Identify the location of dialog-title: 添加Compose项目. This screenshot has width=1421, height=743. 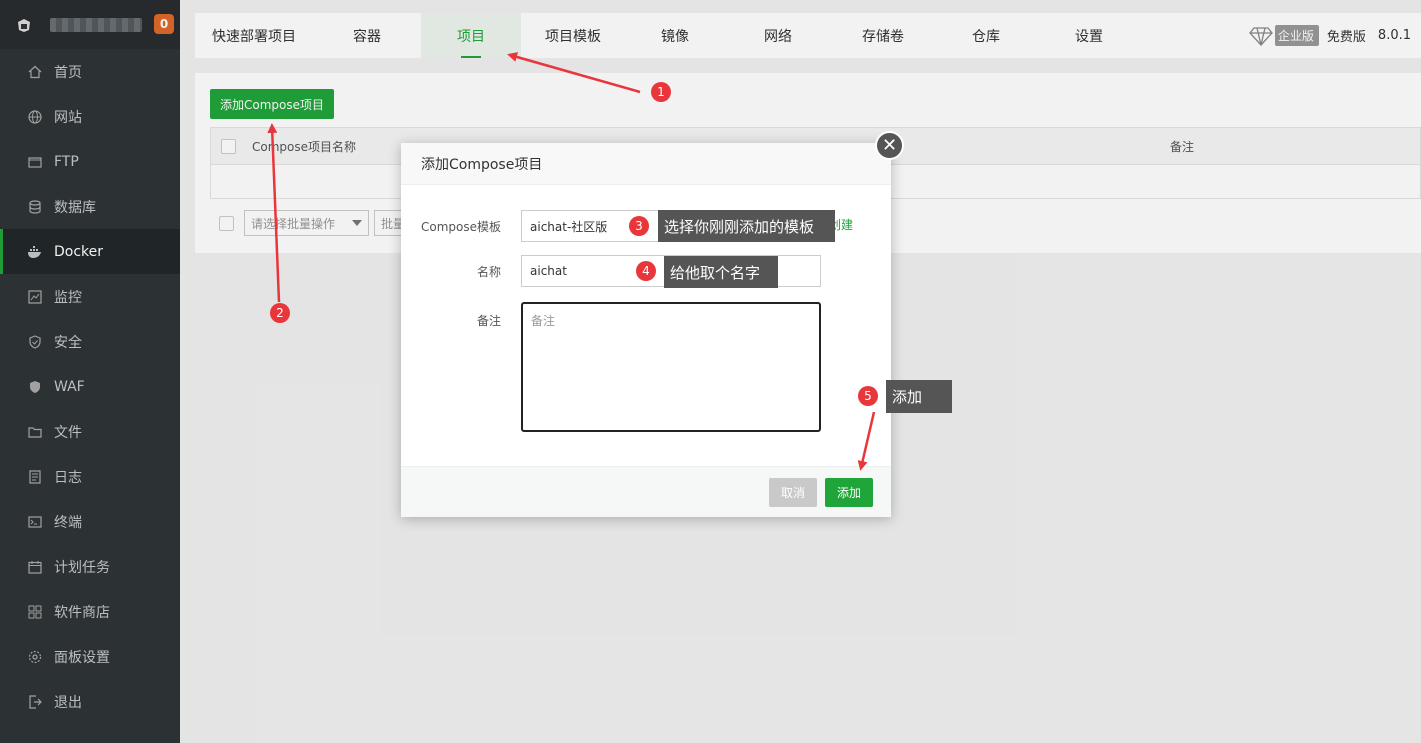
(646, 164).